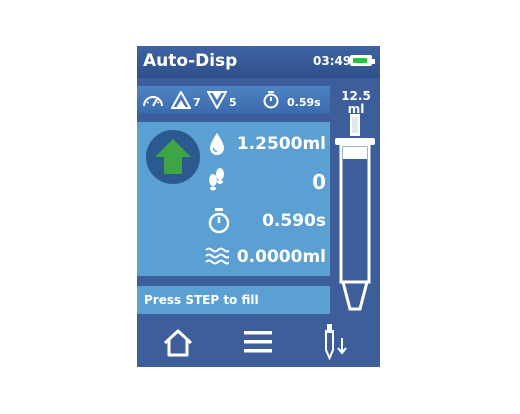  Describe the element at coordinates (294, 221) in the screenshot. I see `interval-value: 0.590s` at that location.